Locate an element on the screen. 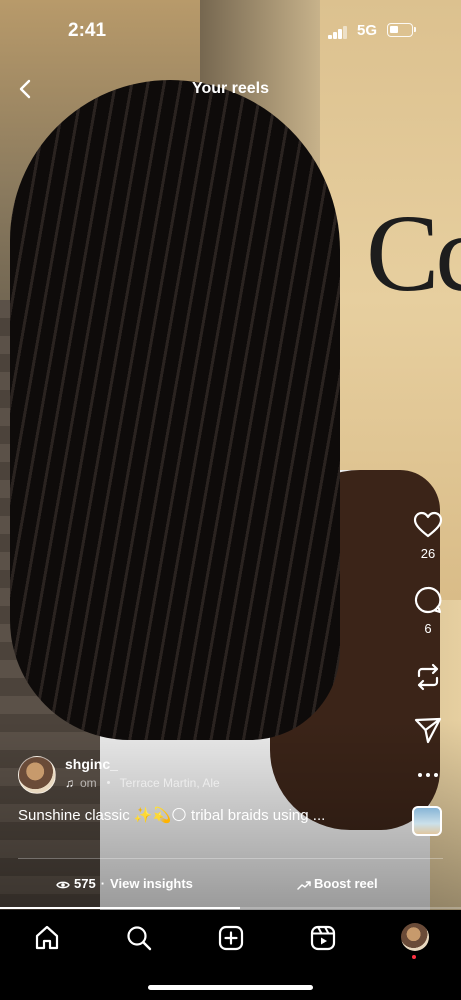 The image size is (461, 1000). audio-track: Terrace Martin, Ale is located at coordinates (169, 783).